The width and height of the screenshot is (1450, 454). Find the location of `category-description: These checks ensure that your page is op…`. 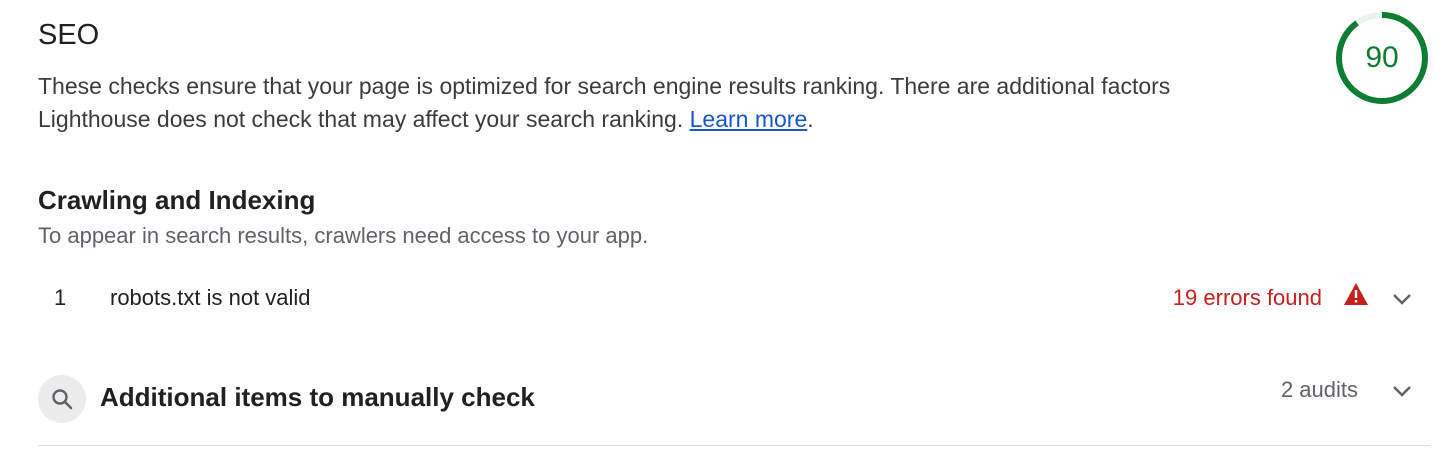

category-description: These checks ensure that your page is op… is located at coordinates (658, 103).